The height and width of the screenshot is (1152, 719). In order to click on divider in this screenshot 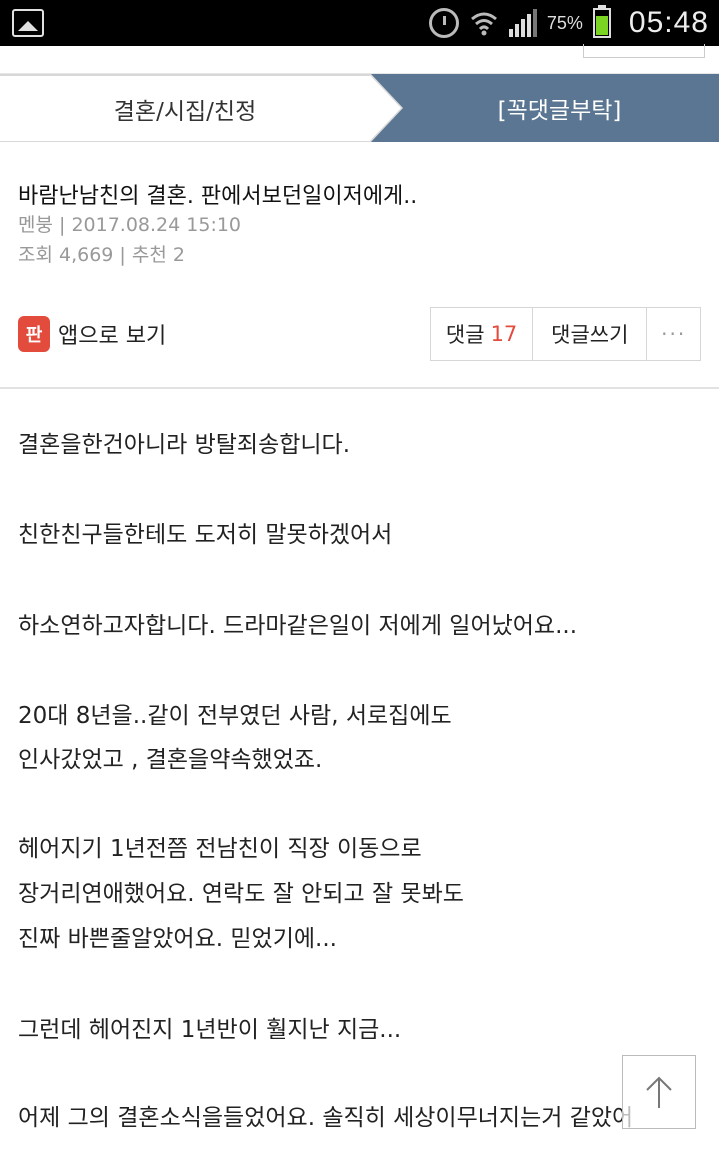, I will do `click(359, 388)`.